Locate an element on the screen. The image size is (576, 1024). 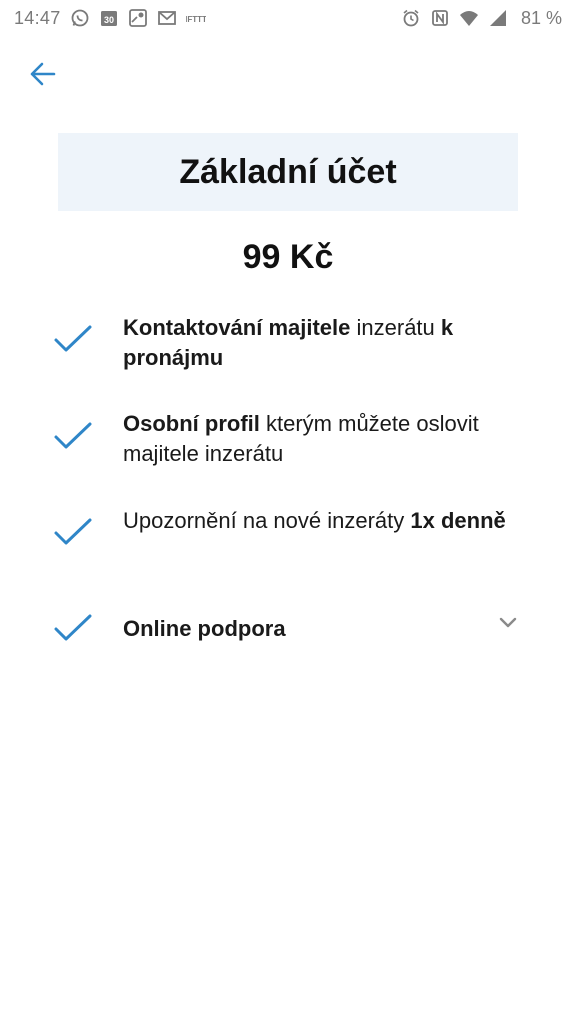
chevron-down-icon is located at coordinates (508, 623).